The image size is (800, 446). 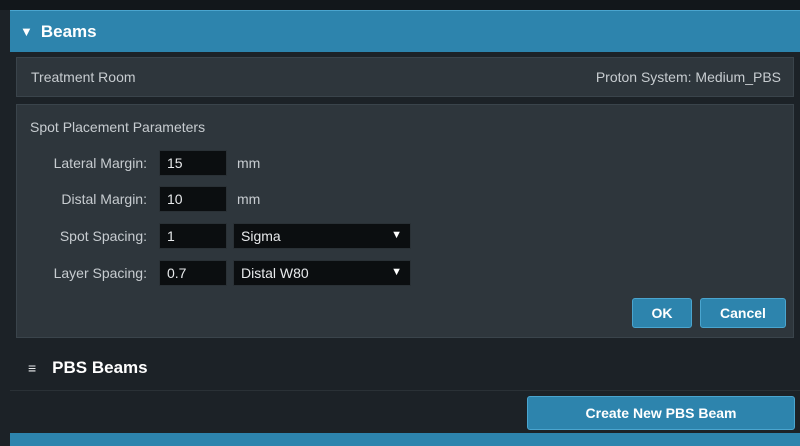 I want to click on layer-spacing-label: Layer Spacing:, so click(x=100, y=273).